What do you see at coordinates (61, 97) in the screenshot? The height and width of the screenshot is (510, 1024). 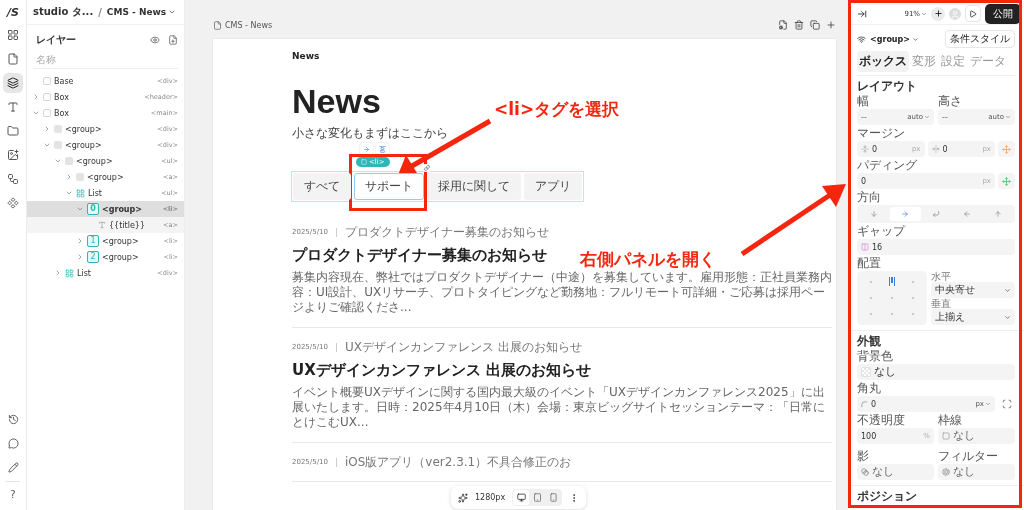 I see `layer-name: Box` at bounding box center [61, 97].